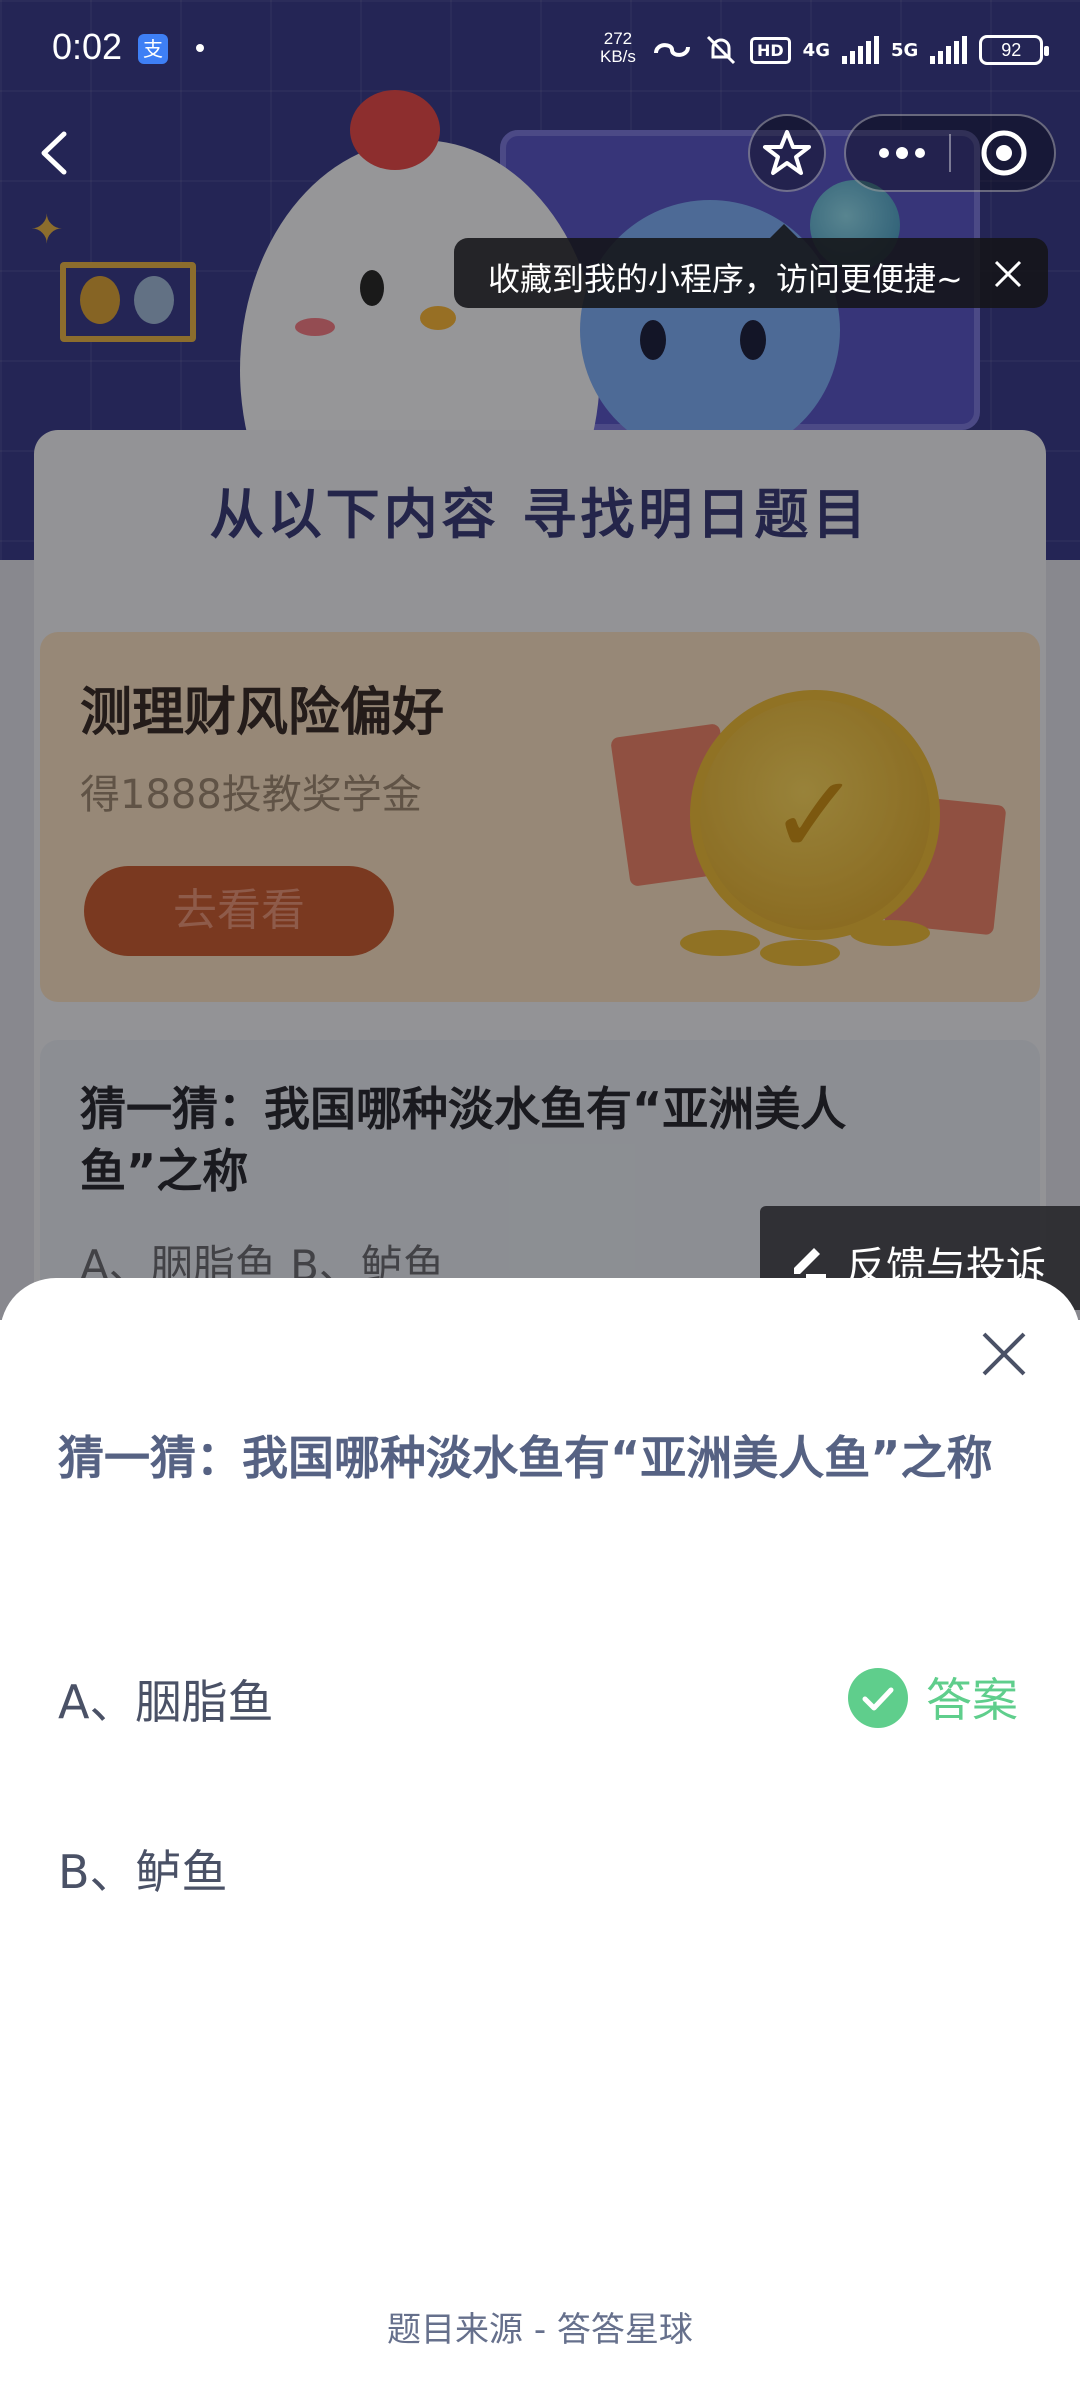 This screenshot has height=2400, width=1080. Describe the element at coordinates (618, 38) in the screenshot. I see `network-speed-value: 272` at that location.